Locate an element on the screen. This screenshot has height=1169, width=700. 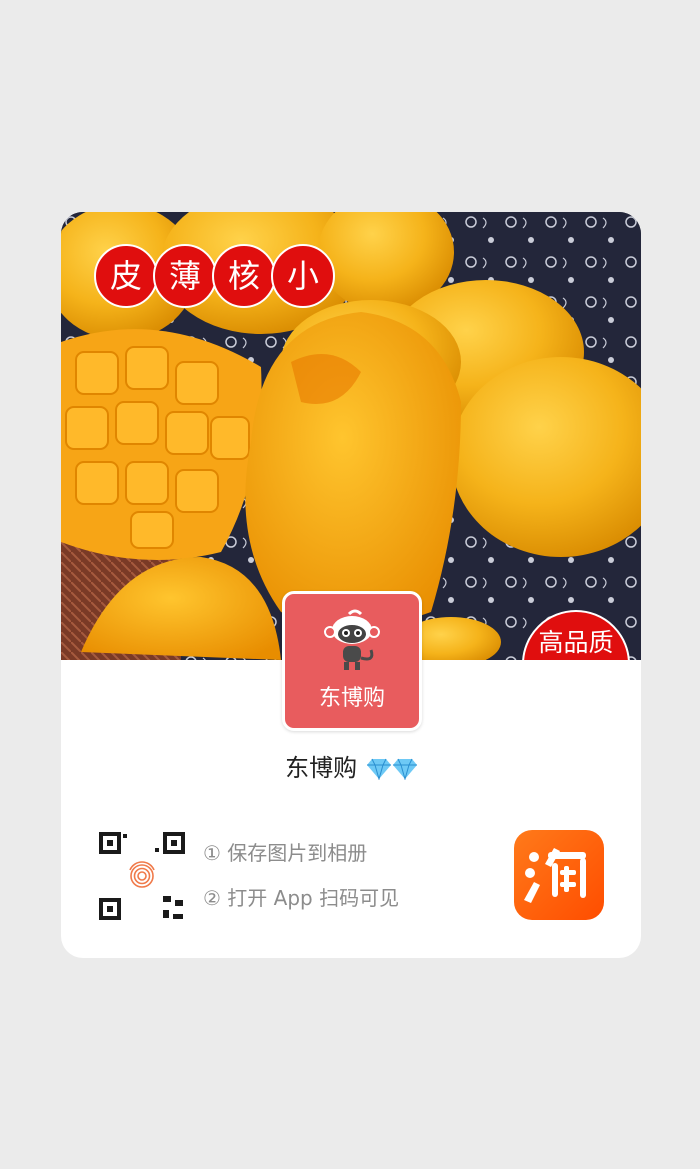
shop-name: 东博购 is located at coordinates (321, 768).